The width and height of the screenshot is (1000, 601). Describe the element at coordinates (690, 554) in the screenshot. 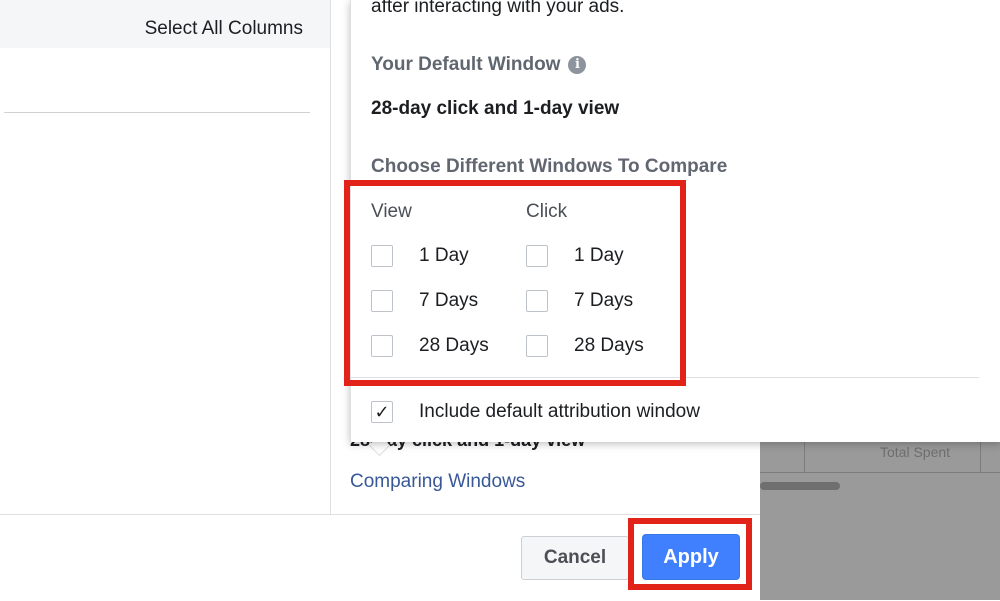

I see `apply-highlight-box` at that location.